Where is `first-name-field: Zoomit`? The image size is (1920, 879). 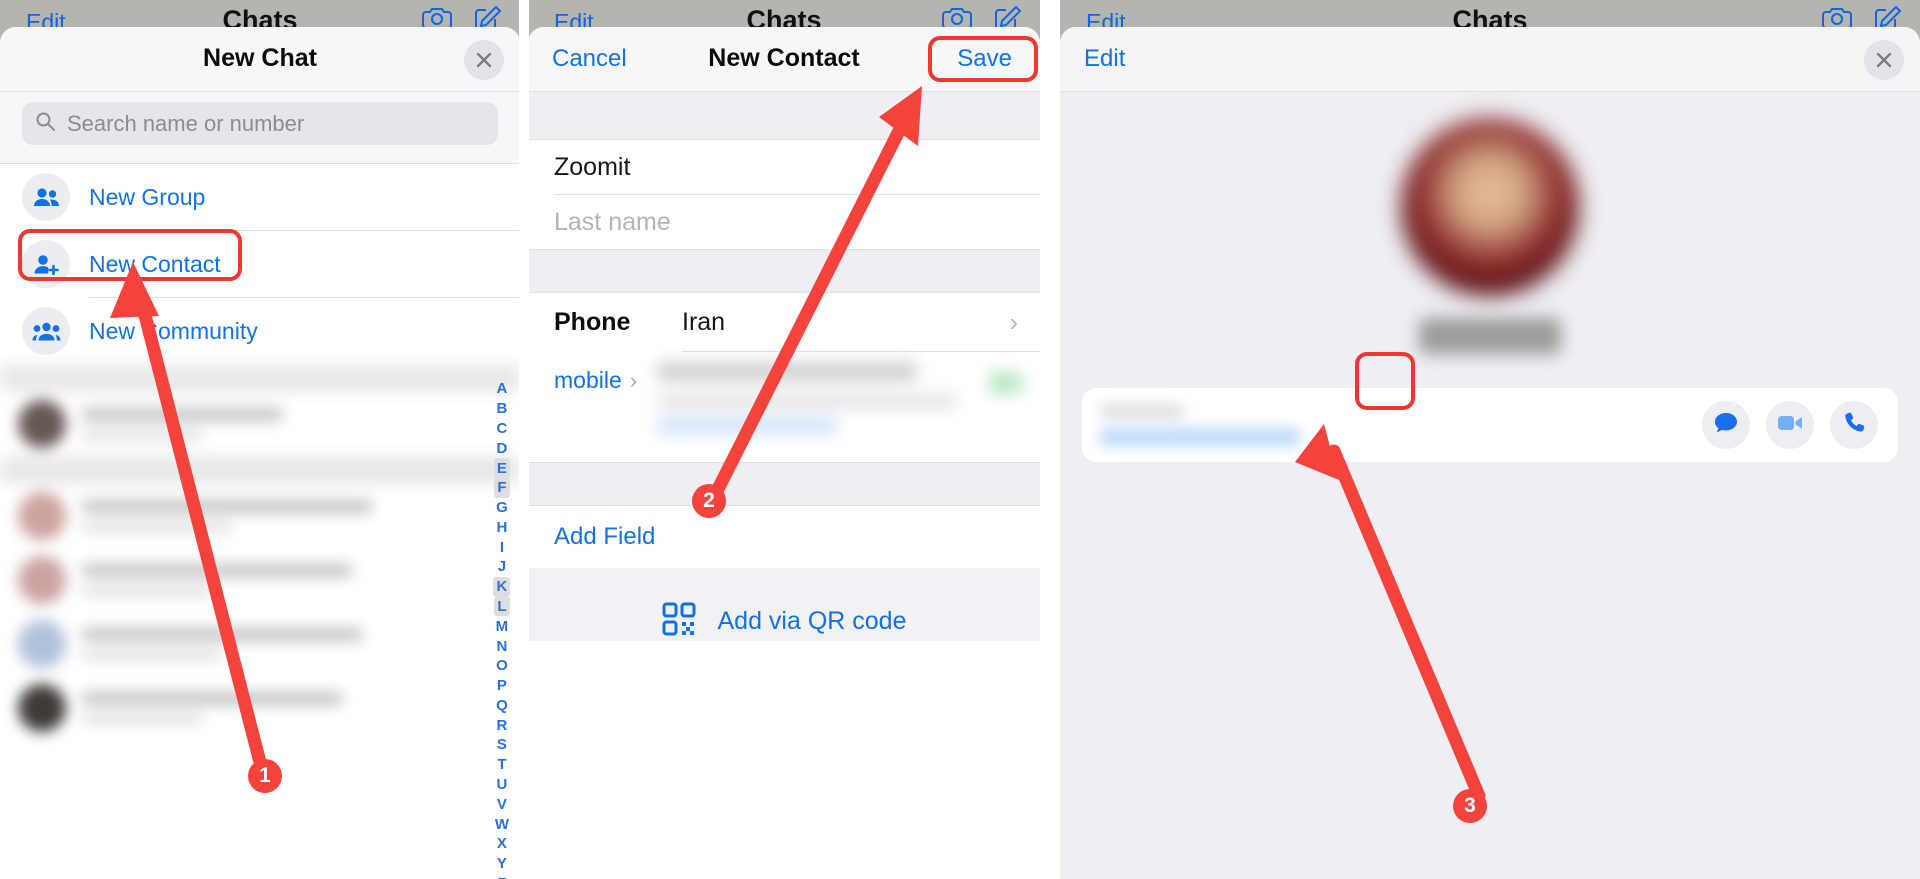
first-name-field: Zoomit is located at coordinates (784, 167).